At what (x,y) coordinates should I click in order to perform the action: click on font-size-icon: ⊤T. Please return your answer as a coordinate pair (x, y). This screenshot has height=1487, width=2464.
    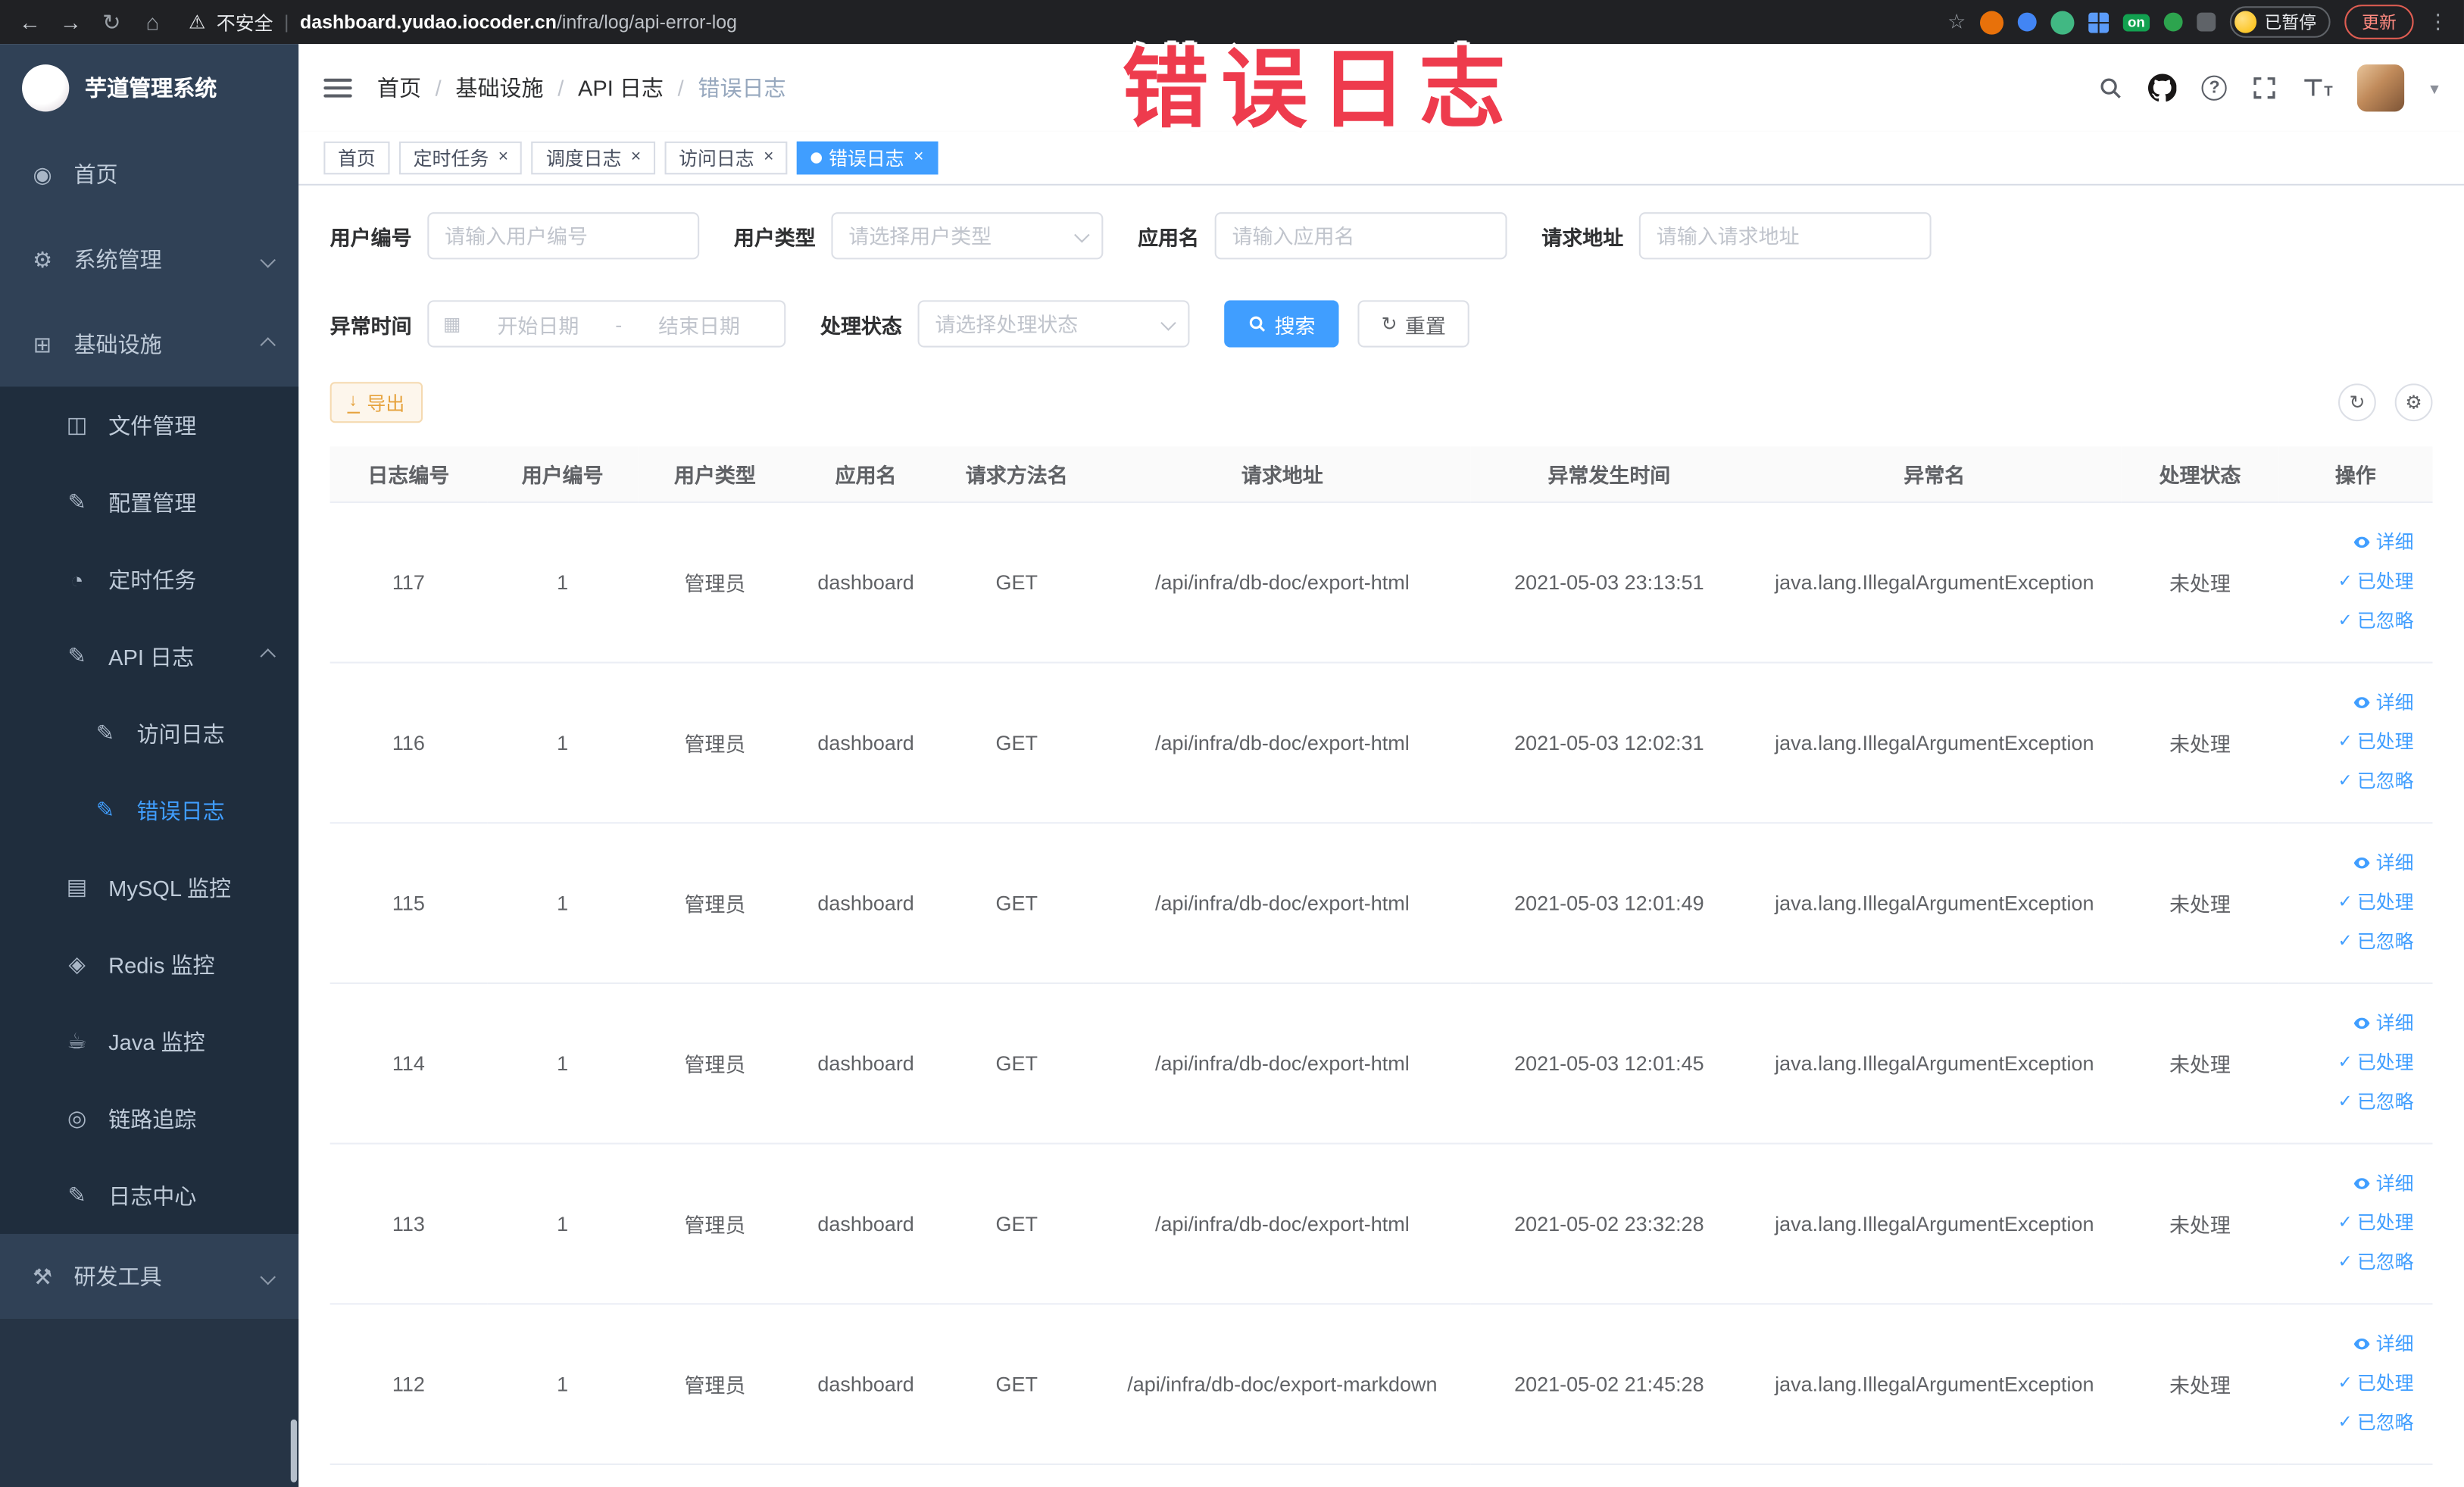
    Looking at the image, I should click on (2318, 88).